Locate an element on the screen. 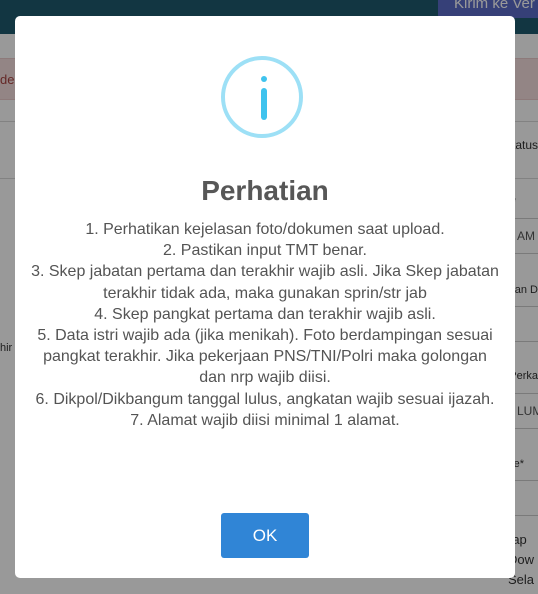  modal-title: Perhatian is located at coordinates (265, 190).